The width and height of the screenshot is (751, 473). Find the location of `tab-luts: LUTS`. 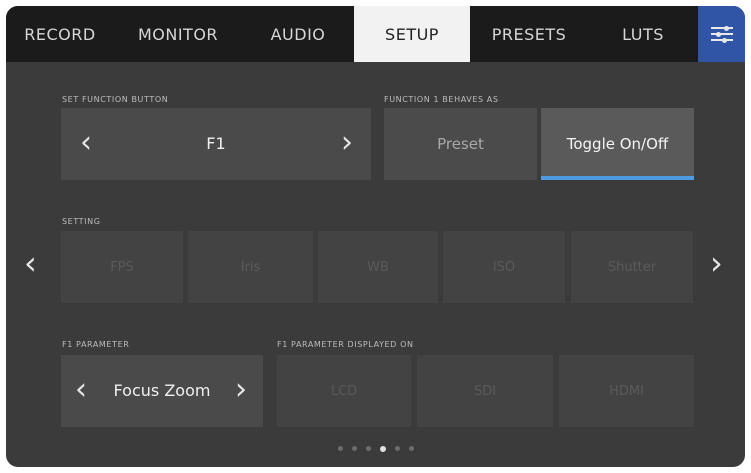

tab-luts: LUTS is located at coordinates (643, 34).